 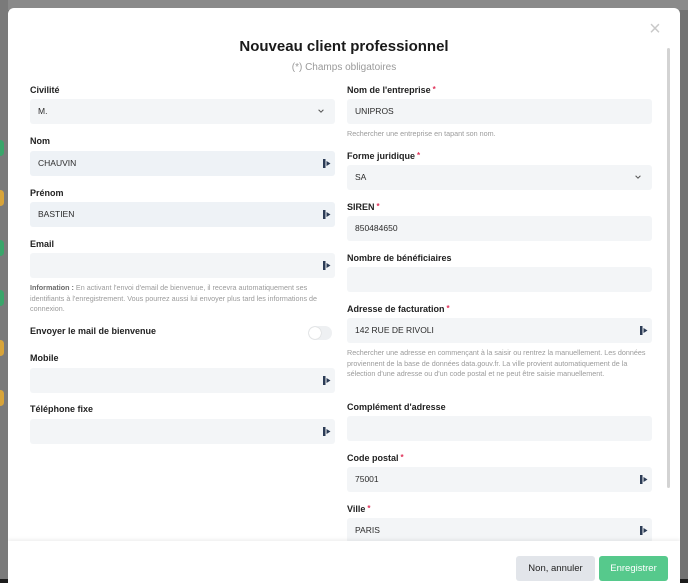 I want to click on siren-label: SIREN *, so click(x=363, y=207).